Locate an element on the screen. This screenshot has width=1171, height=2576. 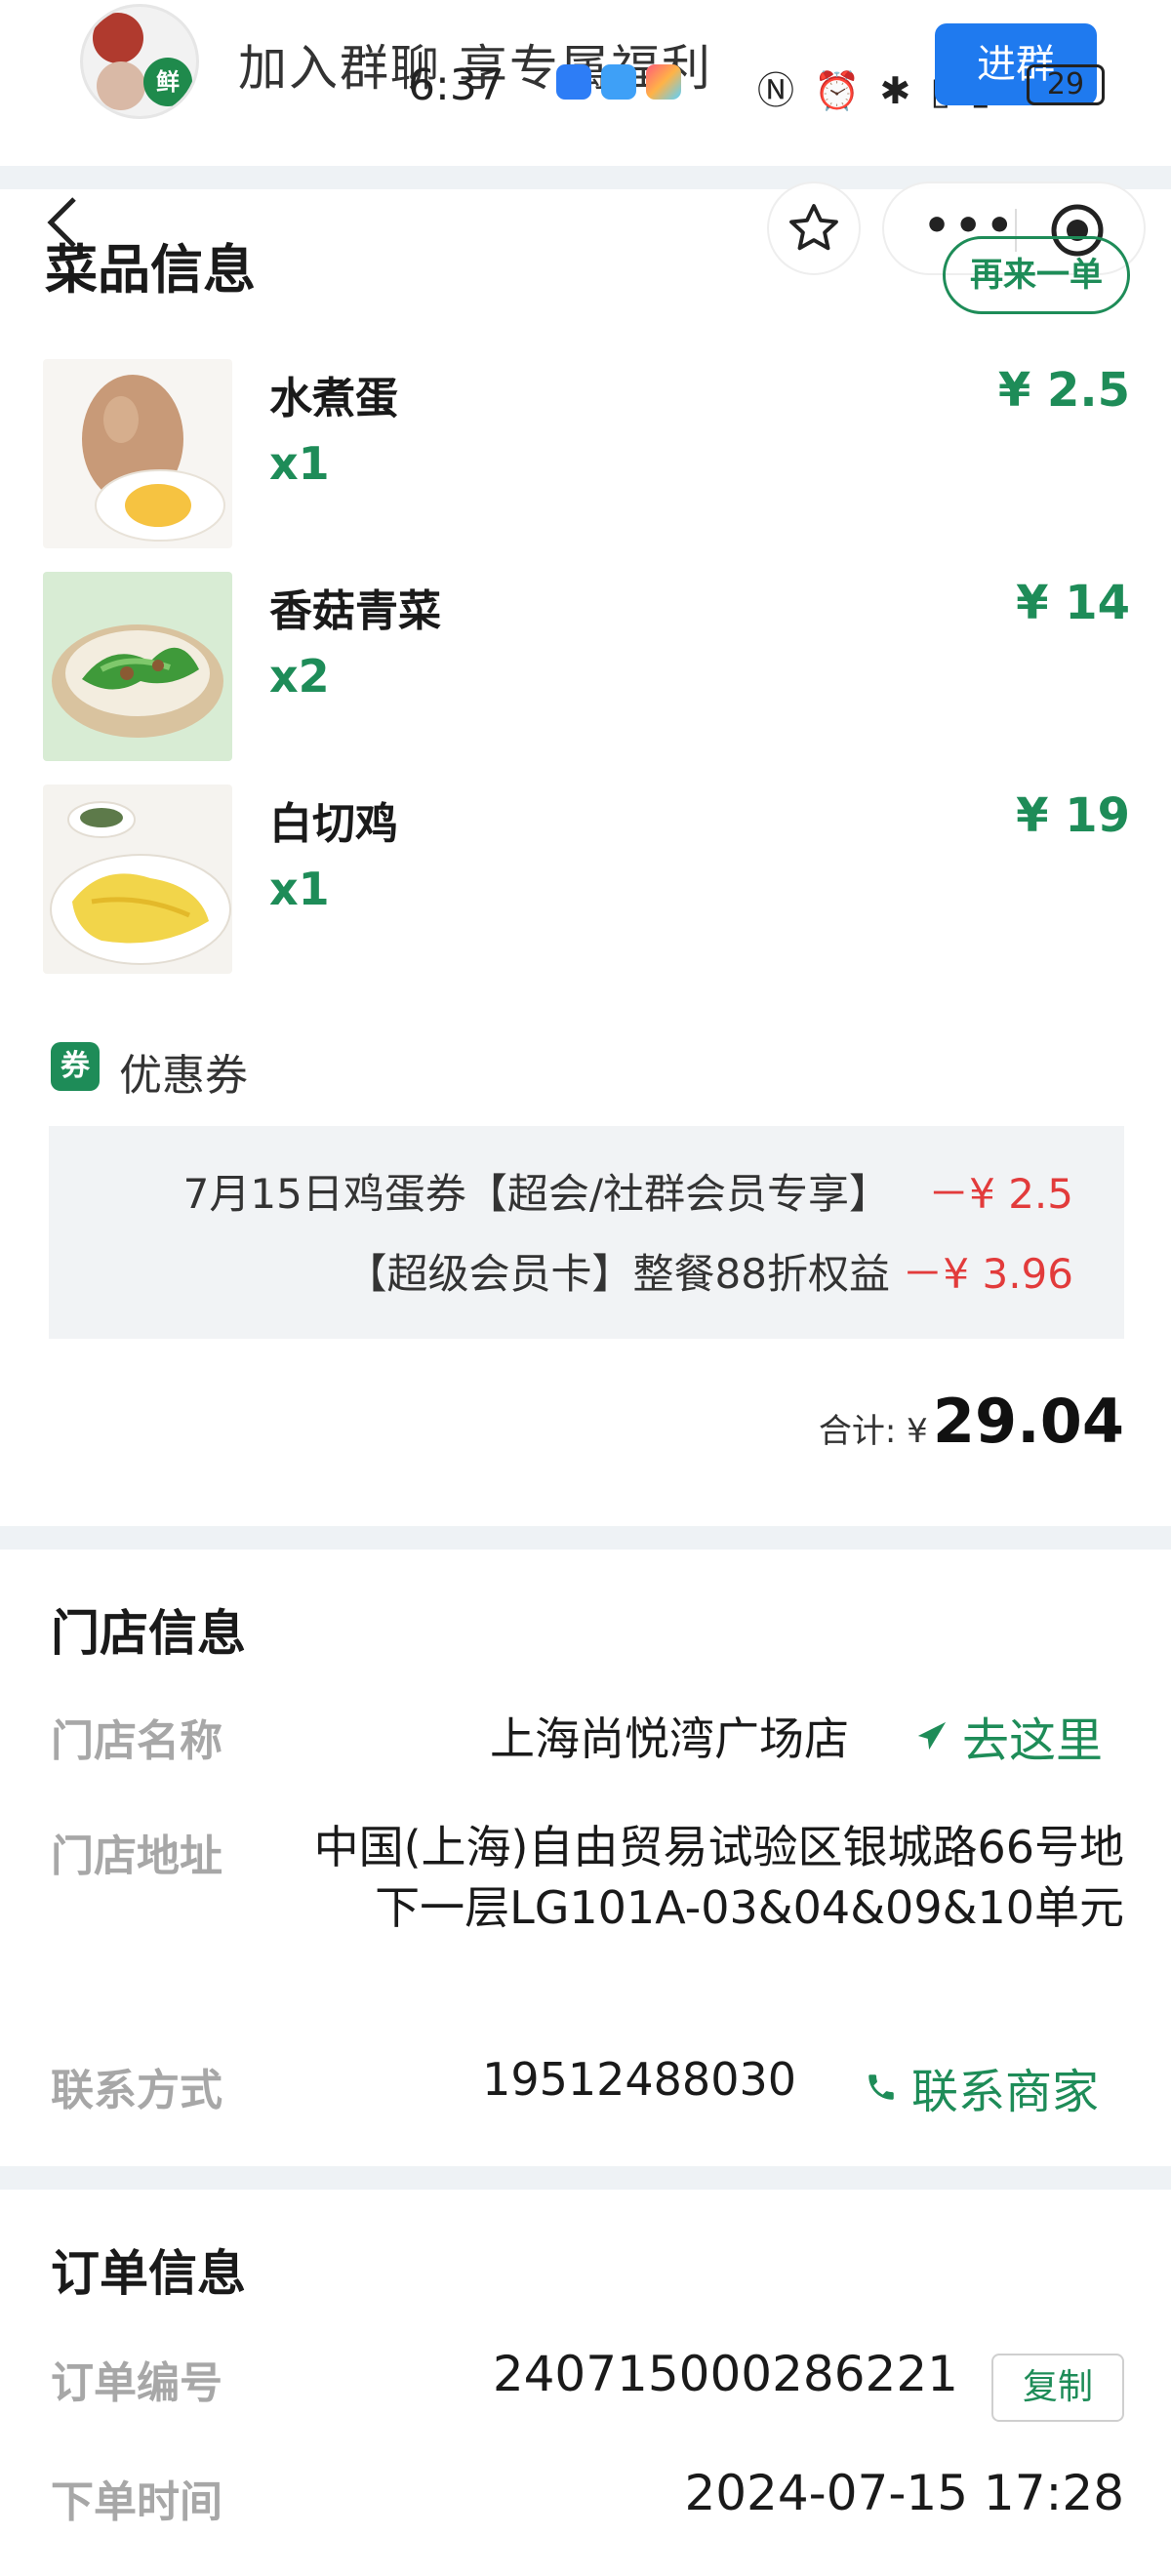
dish-name: 水煮蛋 is located at coordinates (333, 398).